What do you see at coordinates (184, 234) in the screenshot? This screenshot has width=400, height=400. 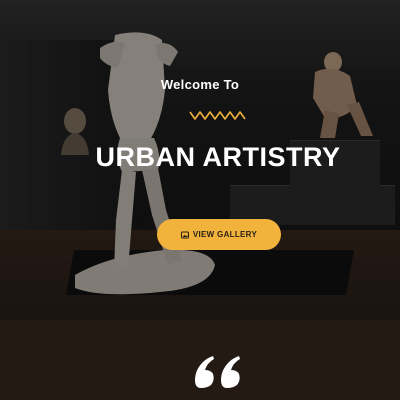 I see `gallery-icon` at bounding box center [184, 234].